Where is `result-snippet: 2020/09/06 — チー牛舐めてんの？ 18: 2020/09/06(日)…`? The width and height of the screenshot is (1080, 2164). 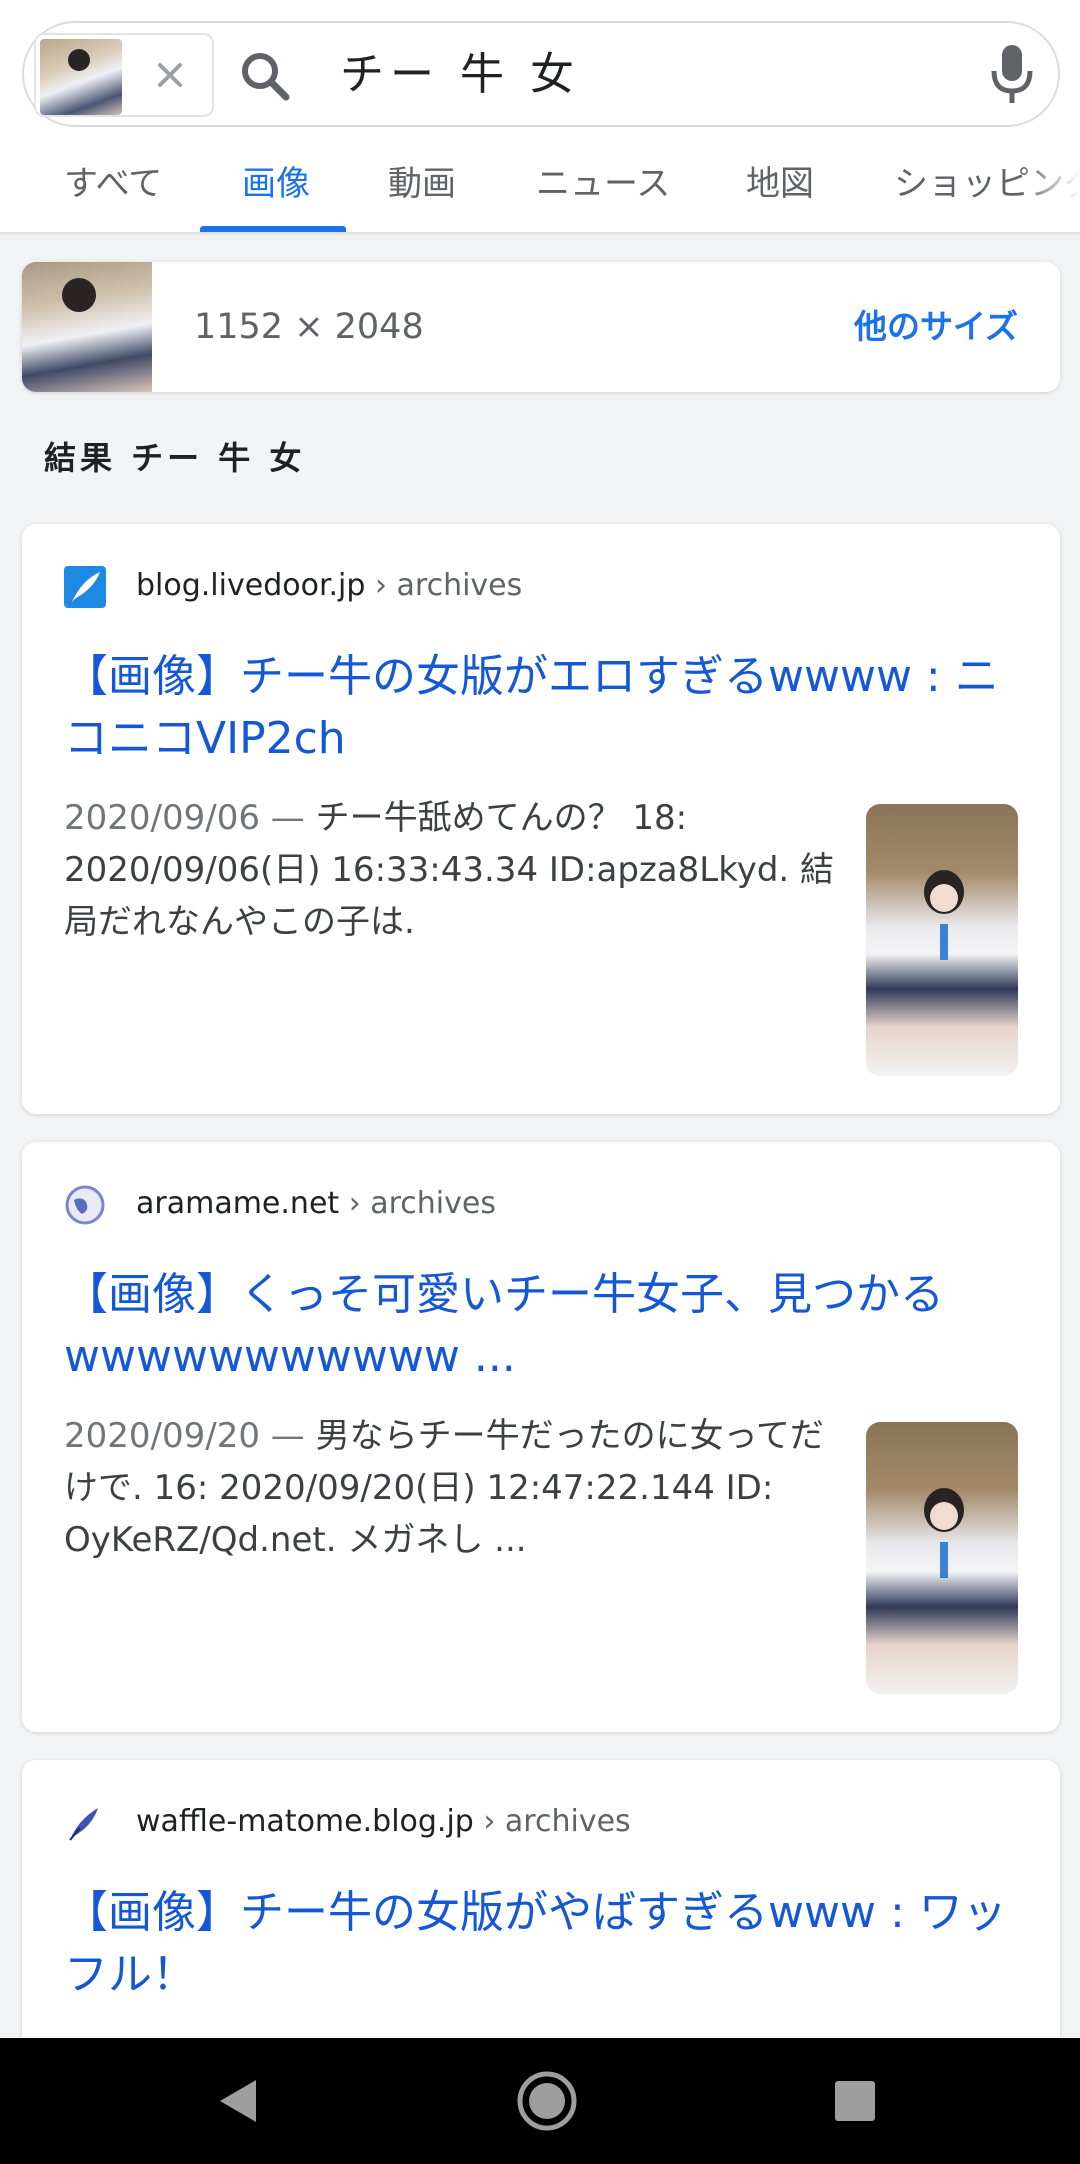 result-snippet: 2020/09/06 — チー牛舐めてんの？ 18: 2020/09/06(日)… is located at coordinates (454, 870).